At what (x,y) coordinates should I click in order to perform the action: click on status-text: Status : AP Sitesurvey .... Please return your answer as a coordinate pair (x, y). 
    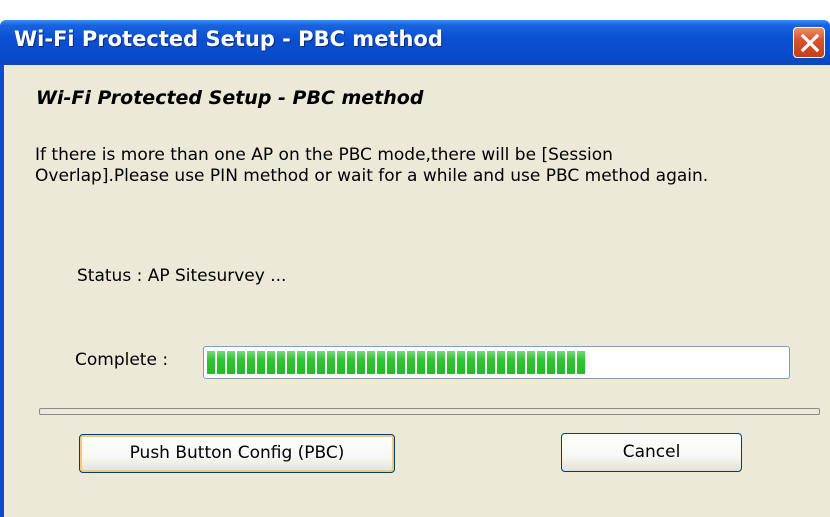
    Looking at the image, I should click on (182, 276).